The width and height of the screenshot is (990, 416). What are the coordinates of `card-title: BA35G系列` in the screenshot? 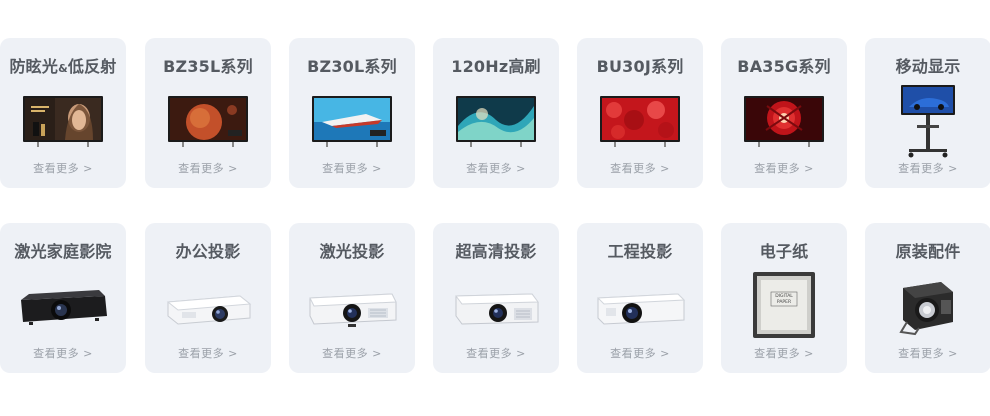 It's located at (784, 66).